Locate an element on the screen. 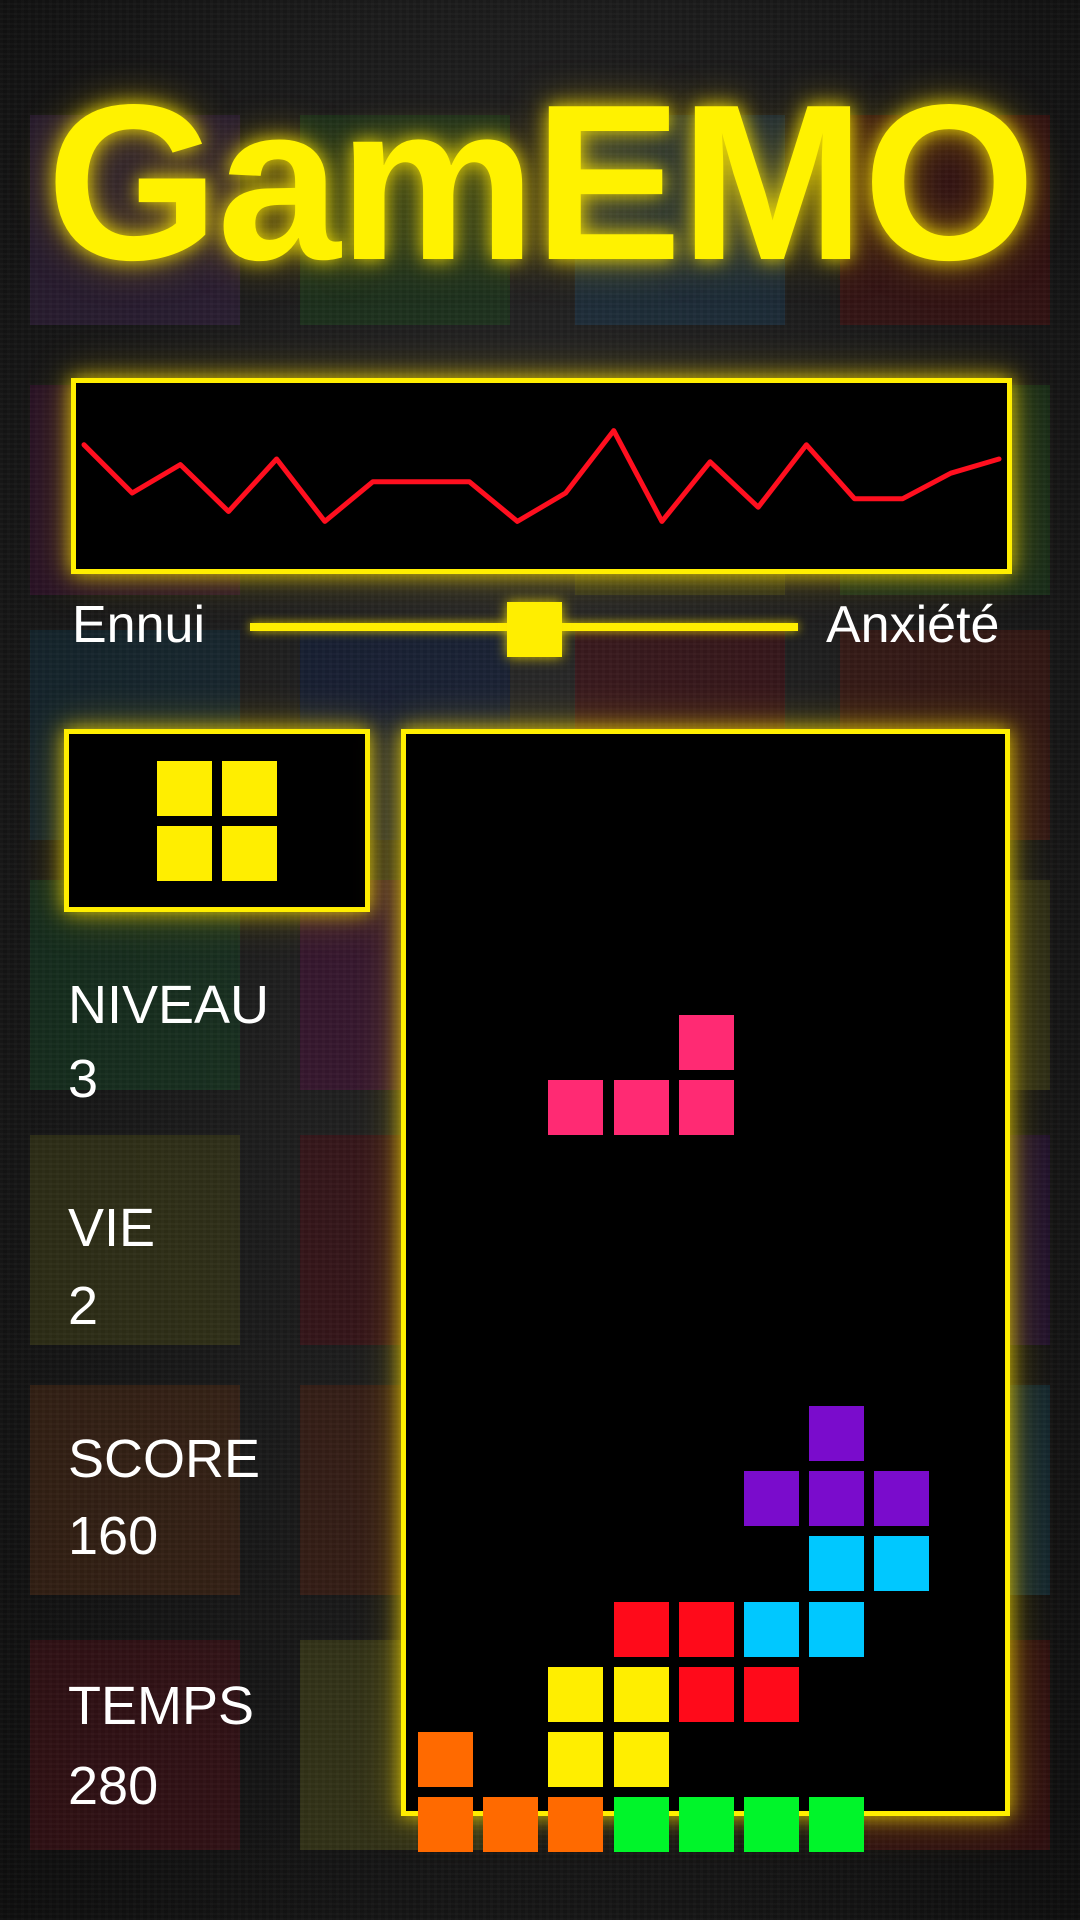 The image size is (1080, 1920). time-label: TEMPS is located at coordinates (161, 1706).